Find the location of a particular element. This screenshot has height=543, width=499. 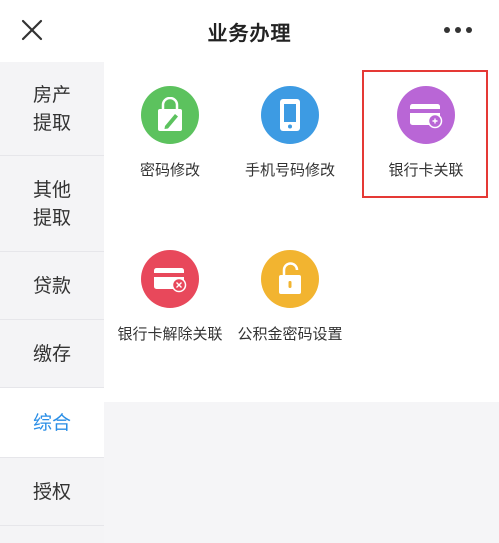

close-button is located at coordinates (32, 30).